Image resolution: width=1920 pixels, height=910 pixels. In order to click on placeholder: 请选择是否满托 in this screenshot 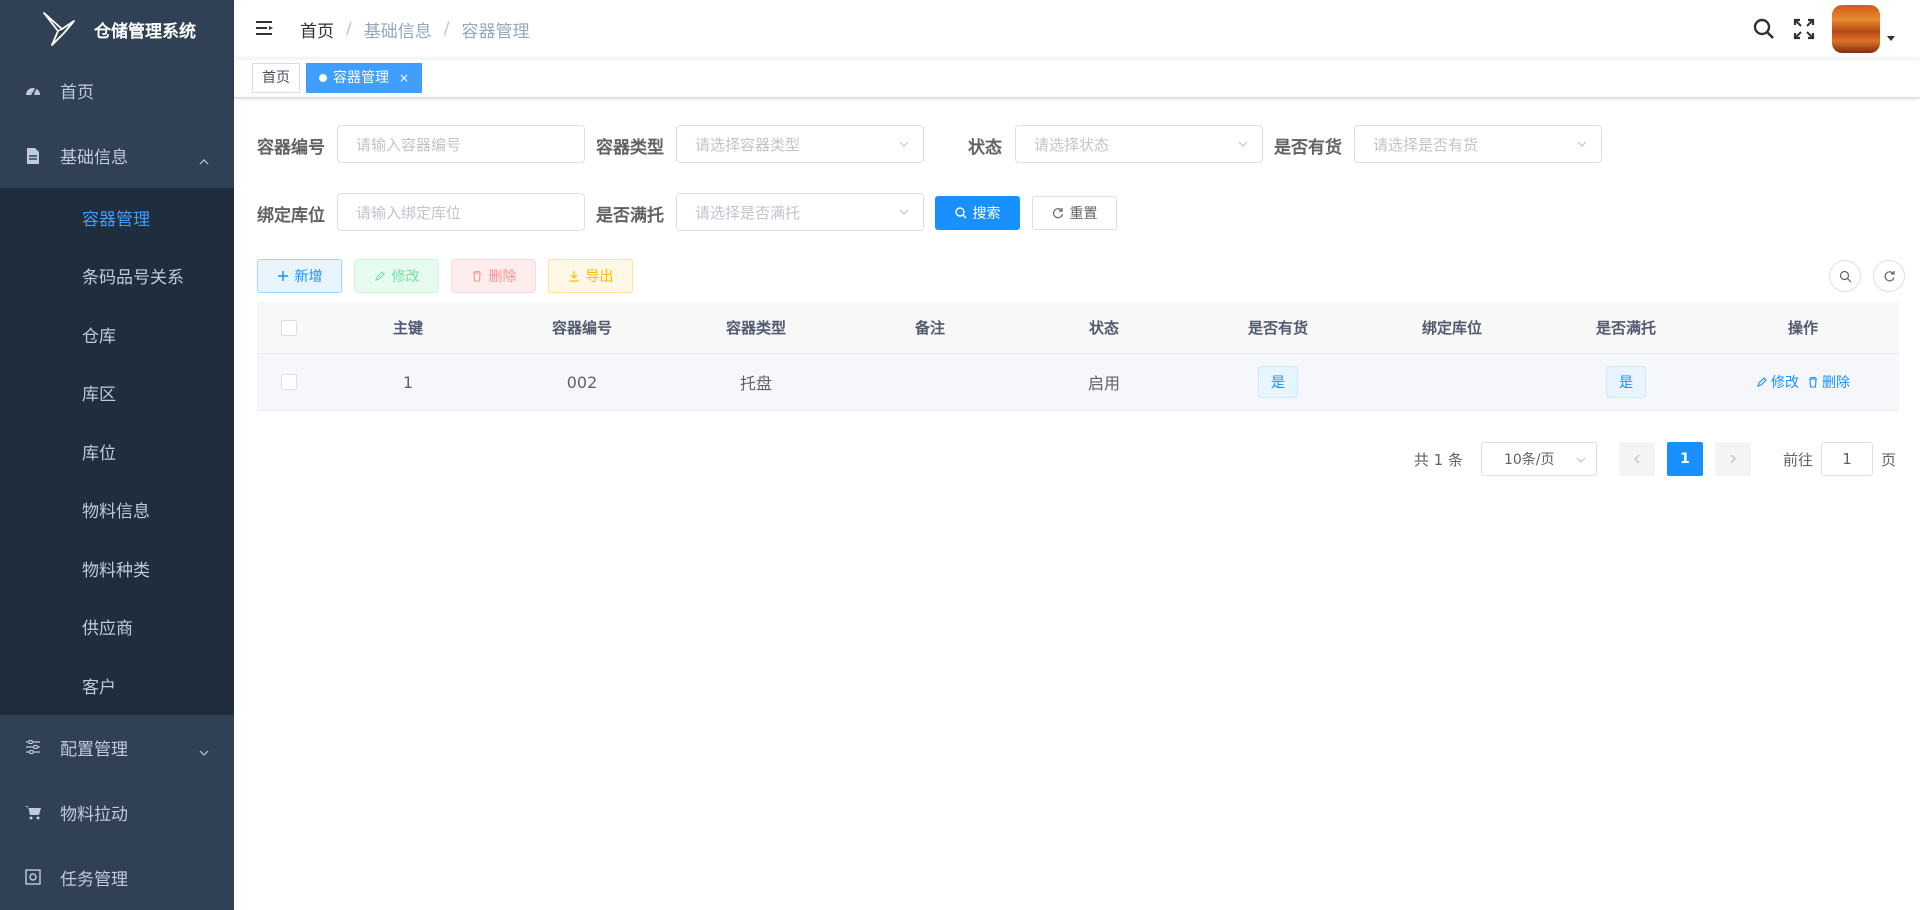, I will do `click(748, 212)`.